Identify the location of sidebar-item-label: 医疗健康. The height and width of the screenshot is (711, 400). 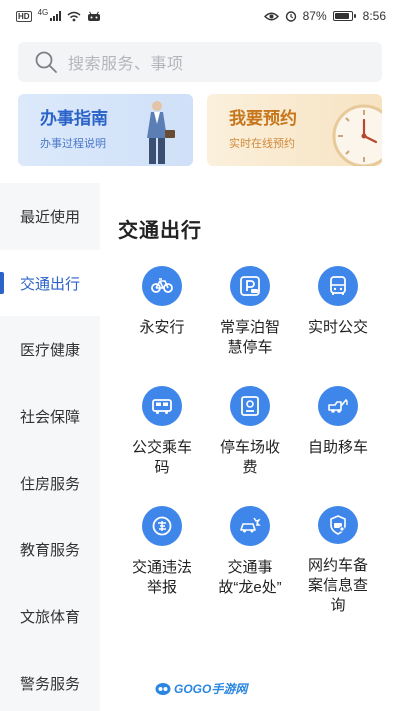
(50, 351).